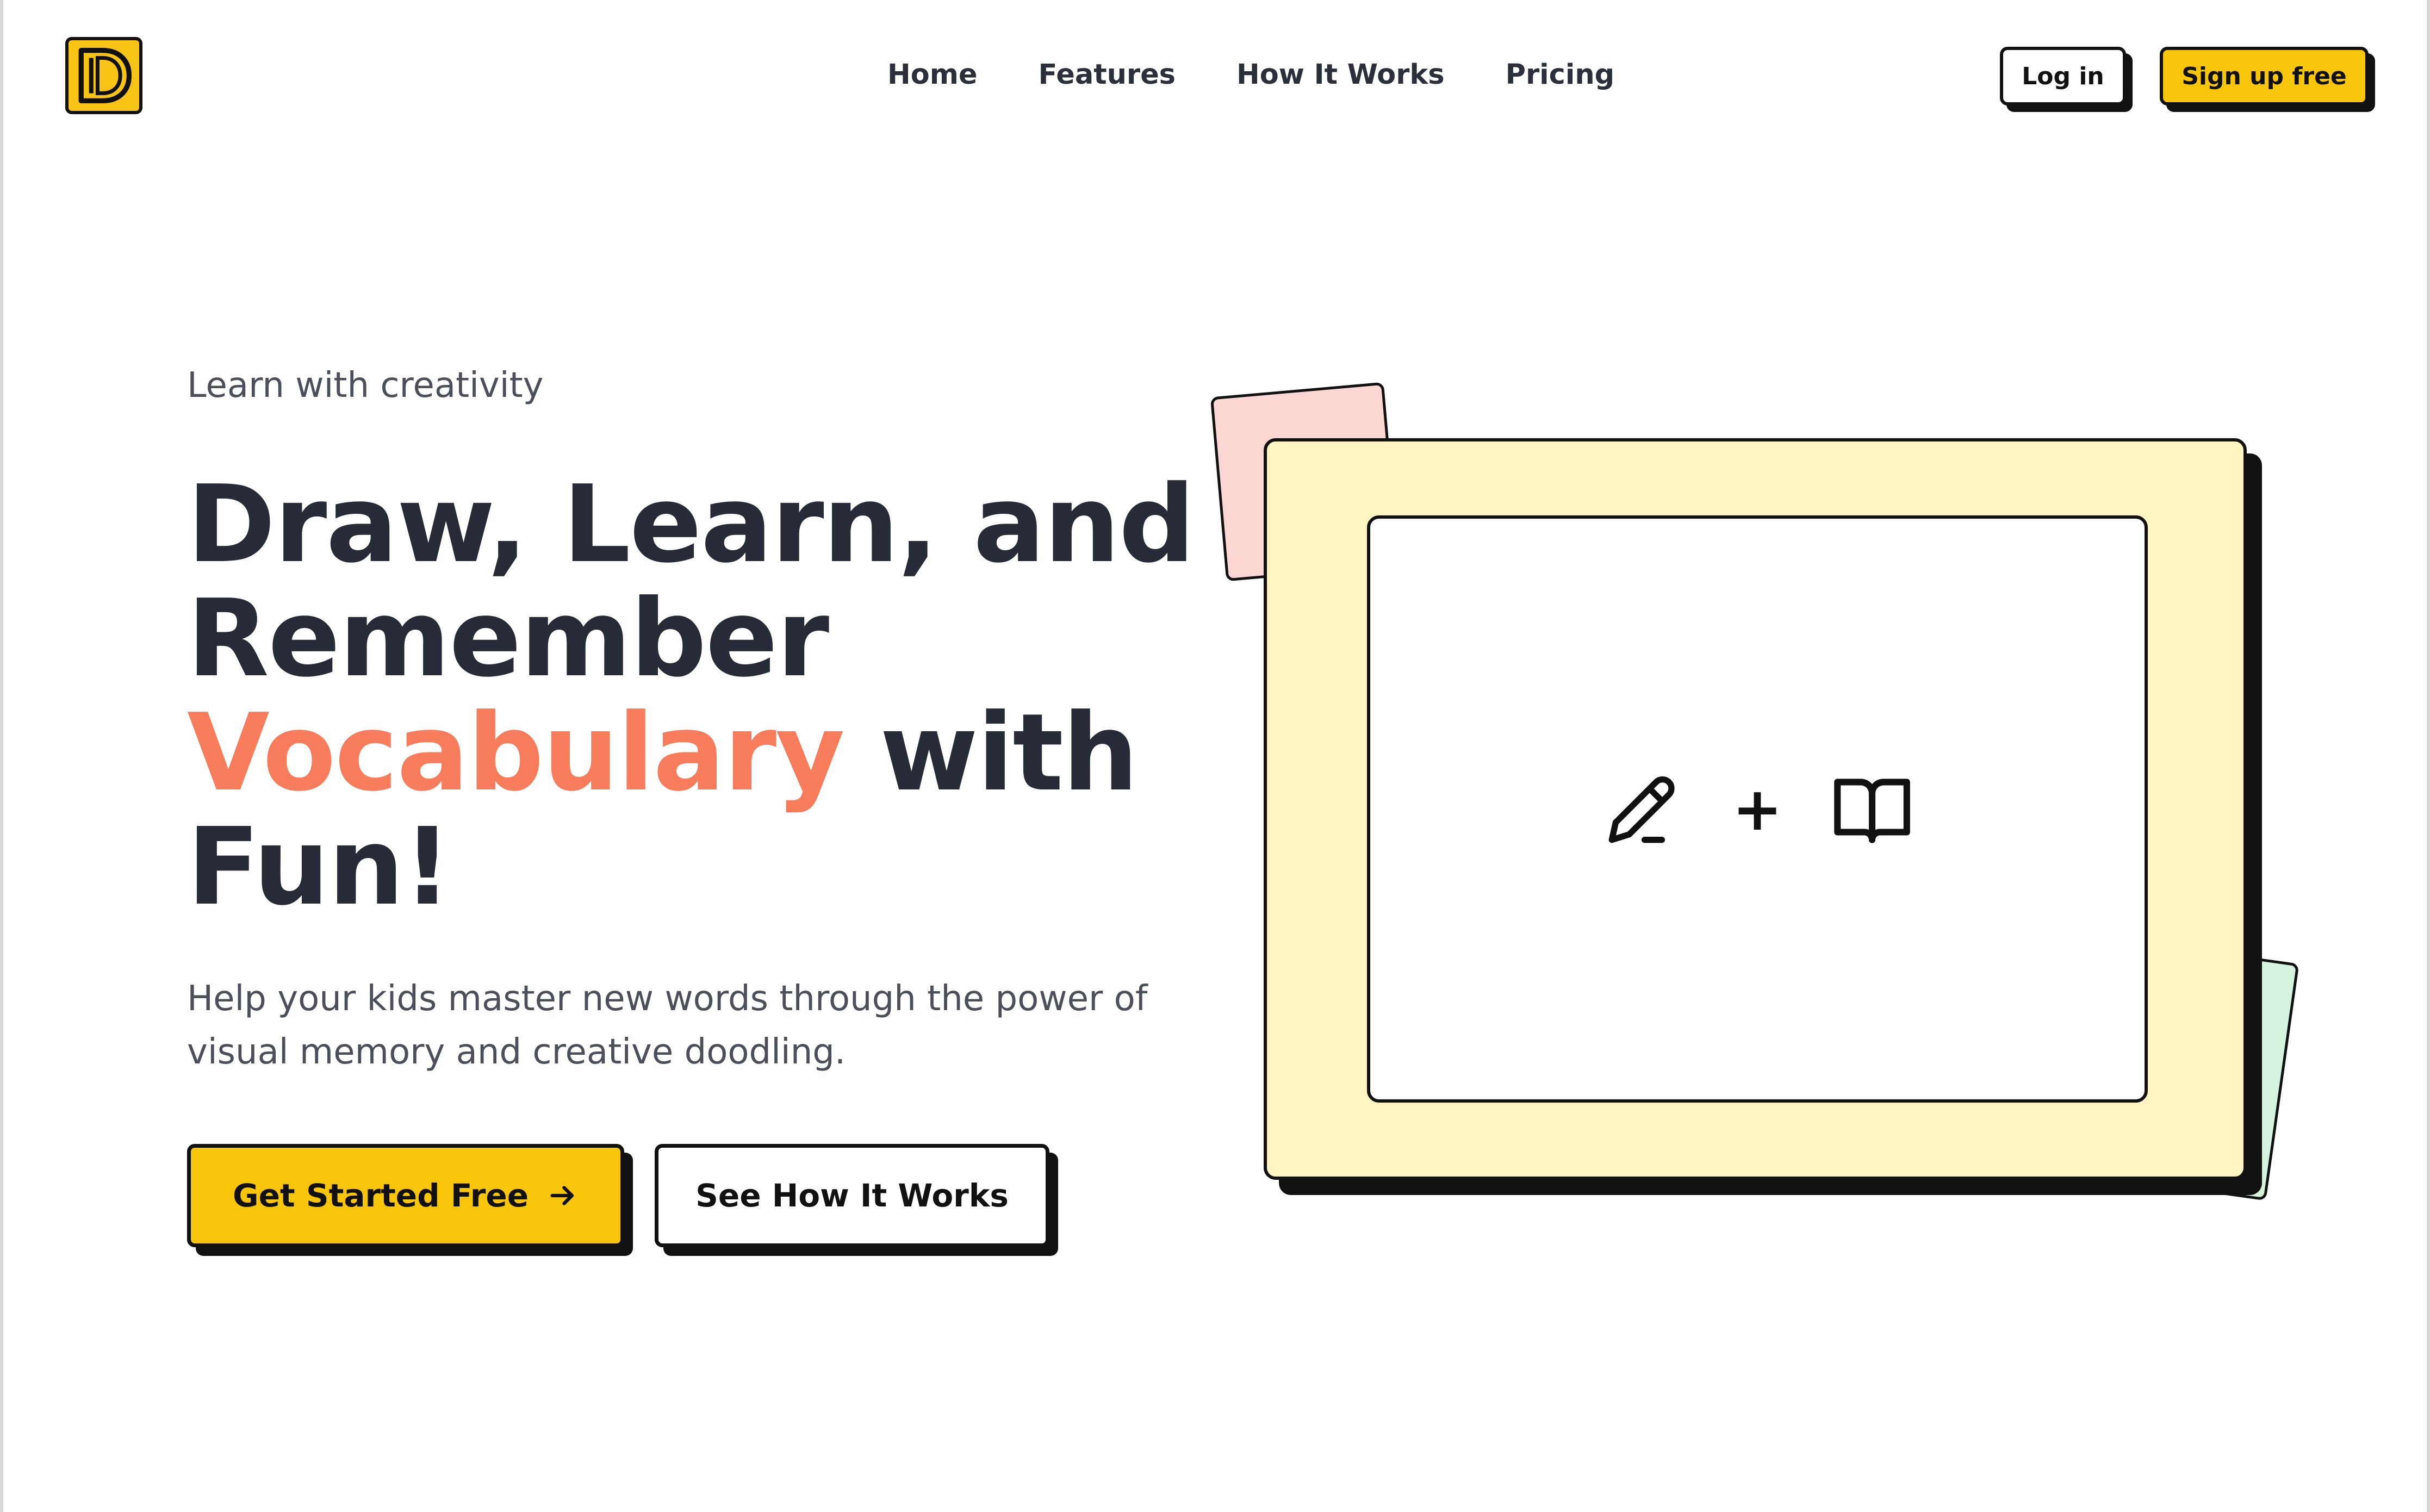 Image resolution: width=2430 pixels, height=1512 pixels. Describe the element at coordinates (516, 753) in the screenshot. I see `headline-accent-word: Vocabulary` at that location.